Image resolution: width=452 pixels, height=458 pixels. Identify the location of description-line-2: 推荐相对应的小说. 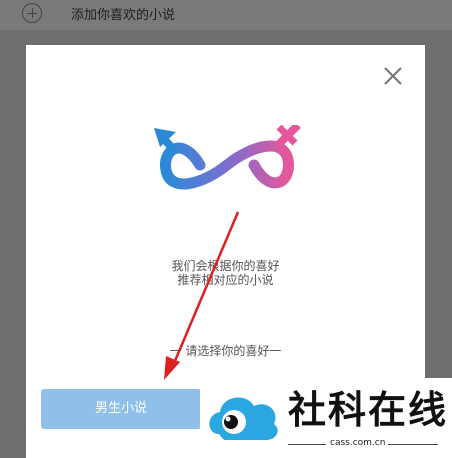
(225, 280).